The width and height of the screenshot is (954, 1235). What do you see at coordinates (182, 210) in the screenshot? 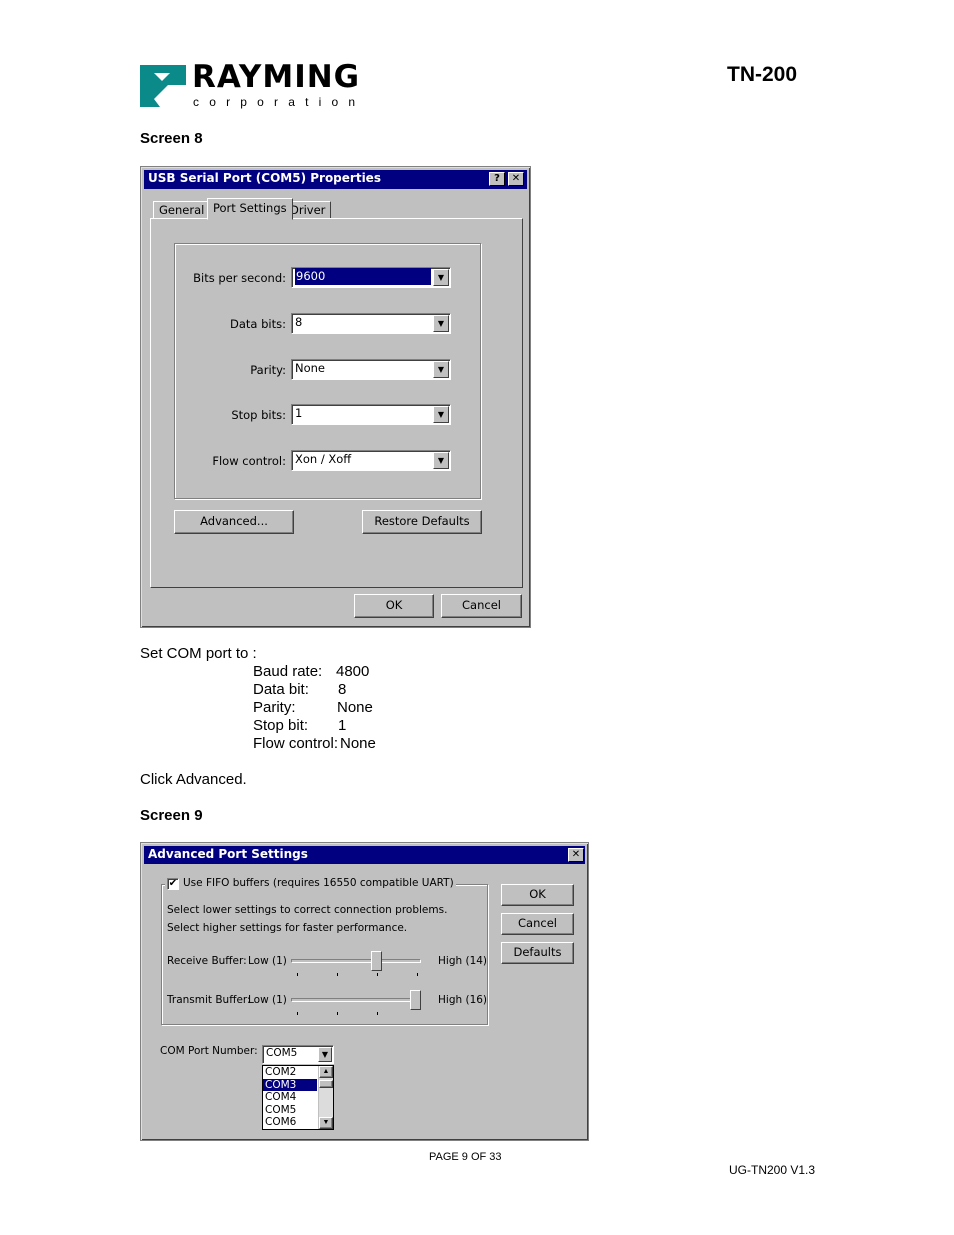
I see `tab-general: General` at bounding box center [182, 210].